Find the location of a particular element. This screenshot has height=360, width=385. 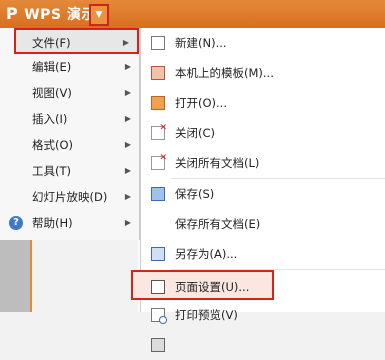

template-icon is located at coordinates (158, 73).